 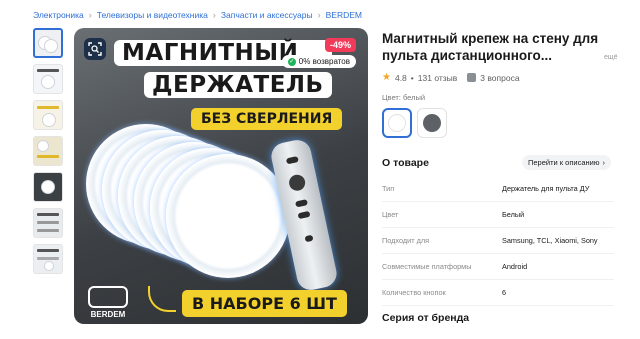 I want to click on attribute-value: 6, so click(x=504, y=292).